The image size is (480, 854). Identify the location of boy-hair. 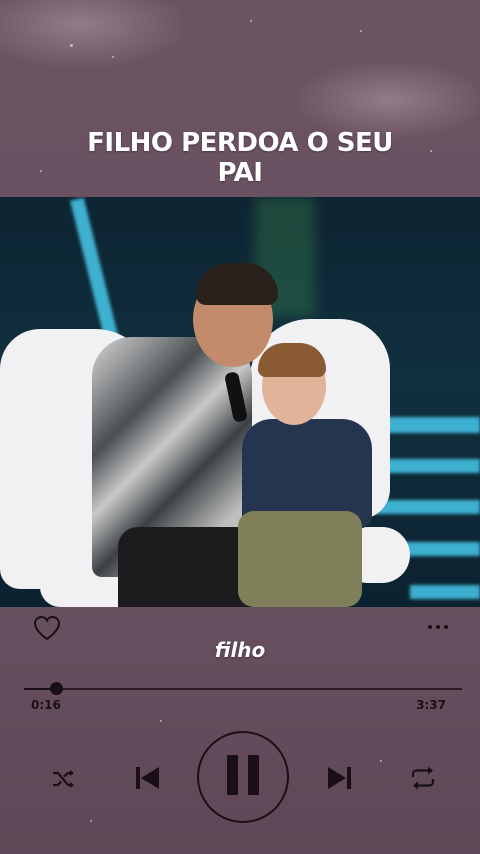
(292, 360).